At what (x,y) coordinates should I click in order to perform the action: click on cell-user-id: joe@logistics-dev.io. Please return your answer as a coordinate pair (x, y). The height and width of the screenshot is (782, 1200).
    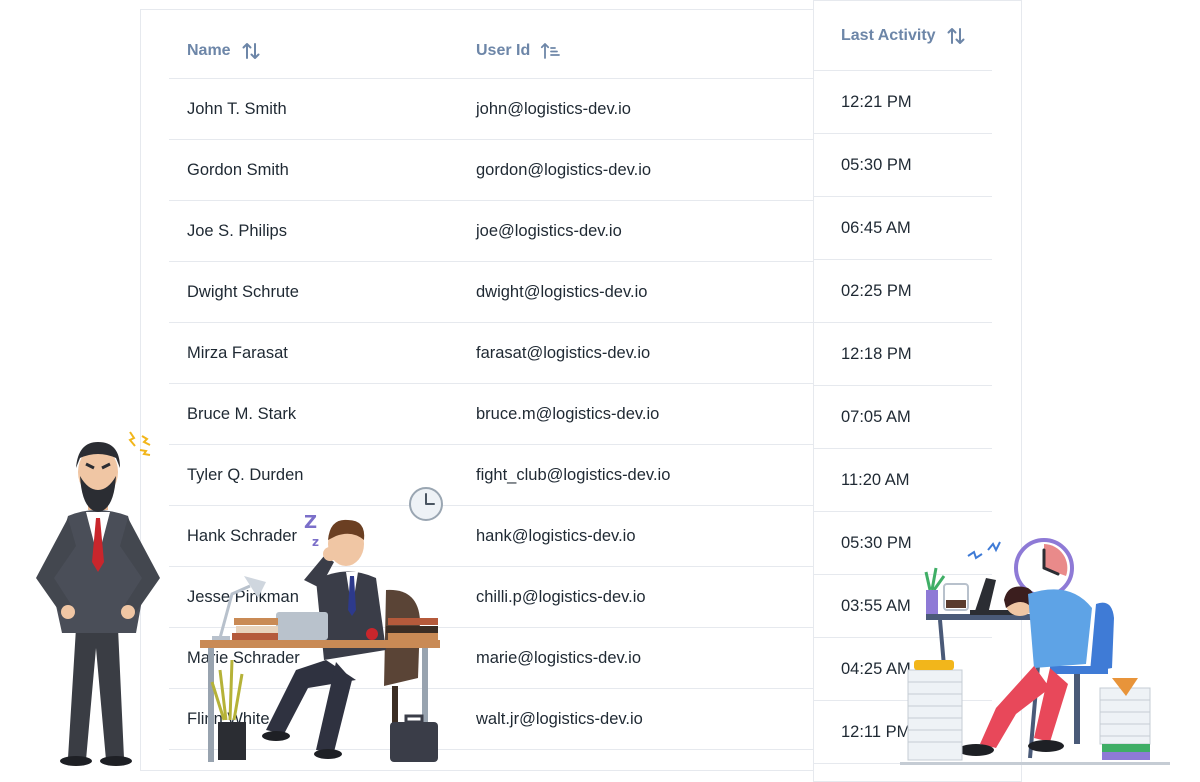
    Looking at the image, I should click on (549, 231).